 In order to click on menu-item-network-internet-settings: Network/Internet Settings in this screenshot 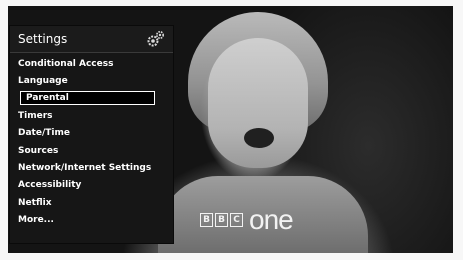, I will do `click(91, 167)`.